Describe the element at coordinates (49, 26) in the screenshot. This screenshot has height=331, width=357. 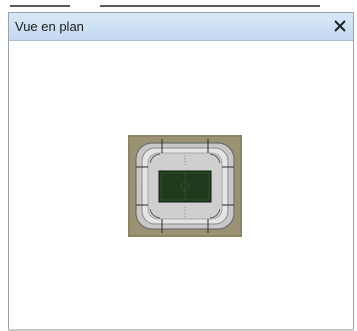
I see `panel-title: Vue en plan` at that location.